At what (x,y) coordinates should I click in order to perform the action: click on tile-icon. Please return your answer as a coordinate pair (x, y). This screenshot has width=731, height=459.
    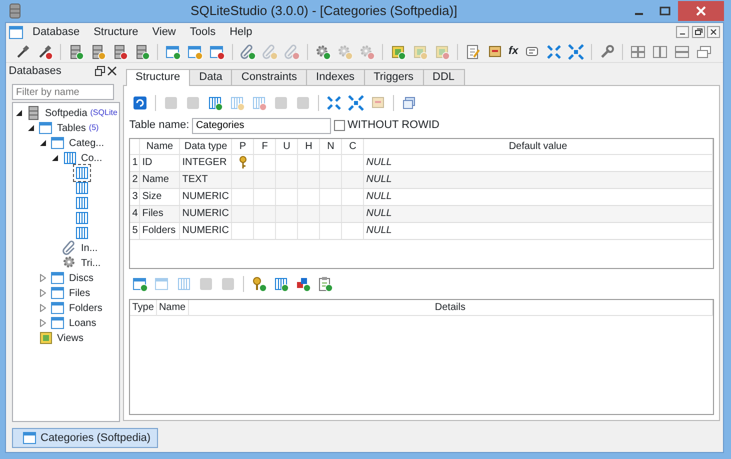
    Looking at the image, I should click on (638, 52).